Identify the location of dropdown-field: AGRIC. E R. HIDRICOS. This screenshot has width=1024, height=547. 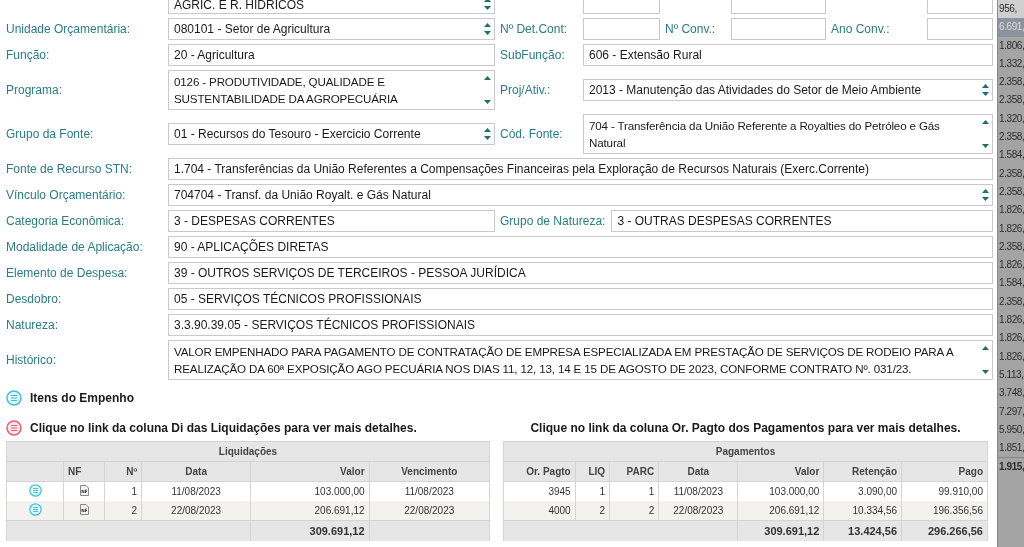
(331, 7).